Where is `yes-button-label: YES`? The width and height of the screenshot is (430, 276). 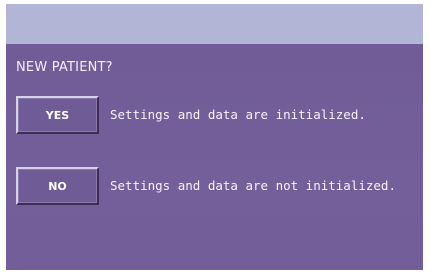
yes-button-label: YES is located at coordinates (57, 115).